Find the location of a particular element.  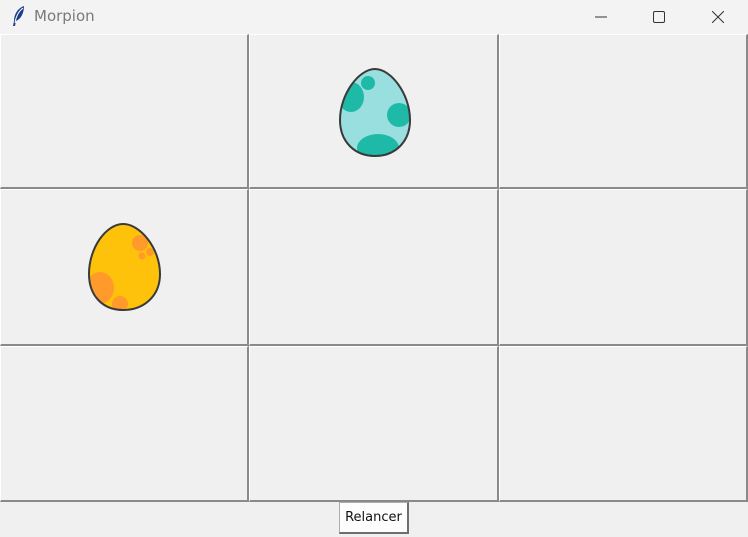

close-icon is located at coordinates (718, 17).